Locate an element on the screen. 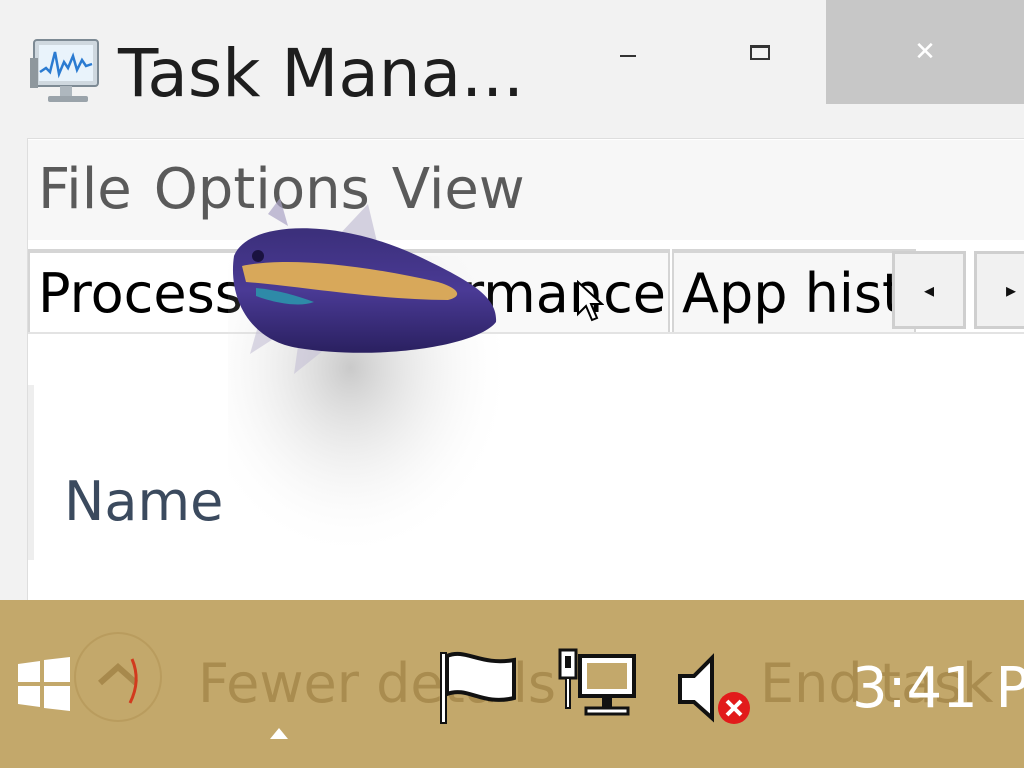 The height and width of the screenshot is (768, 1024). column-header-name: Name is located at coordinates (143, 501).